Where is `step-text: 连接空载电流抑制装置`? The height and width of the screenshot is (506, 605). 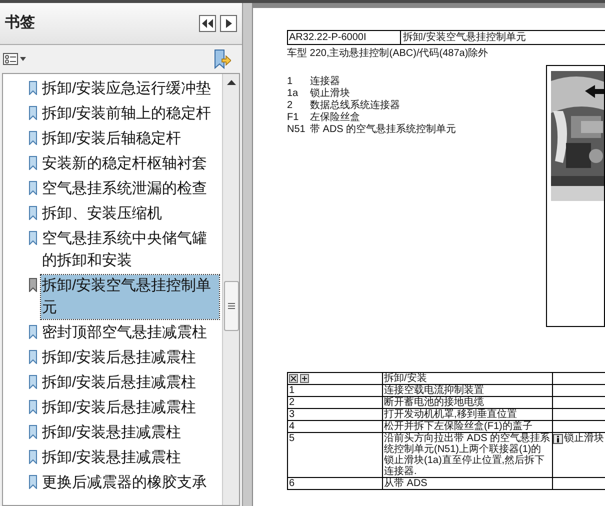
step-text: 连接空载电流抑制装置 is located at coordinates (467, 390).